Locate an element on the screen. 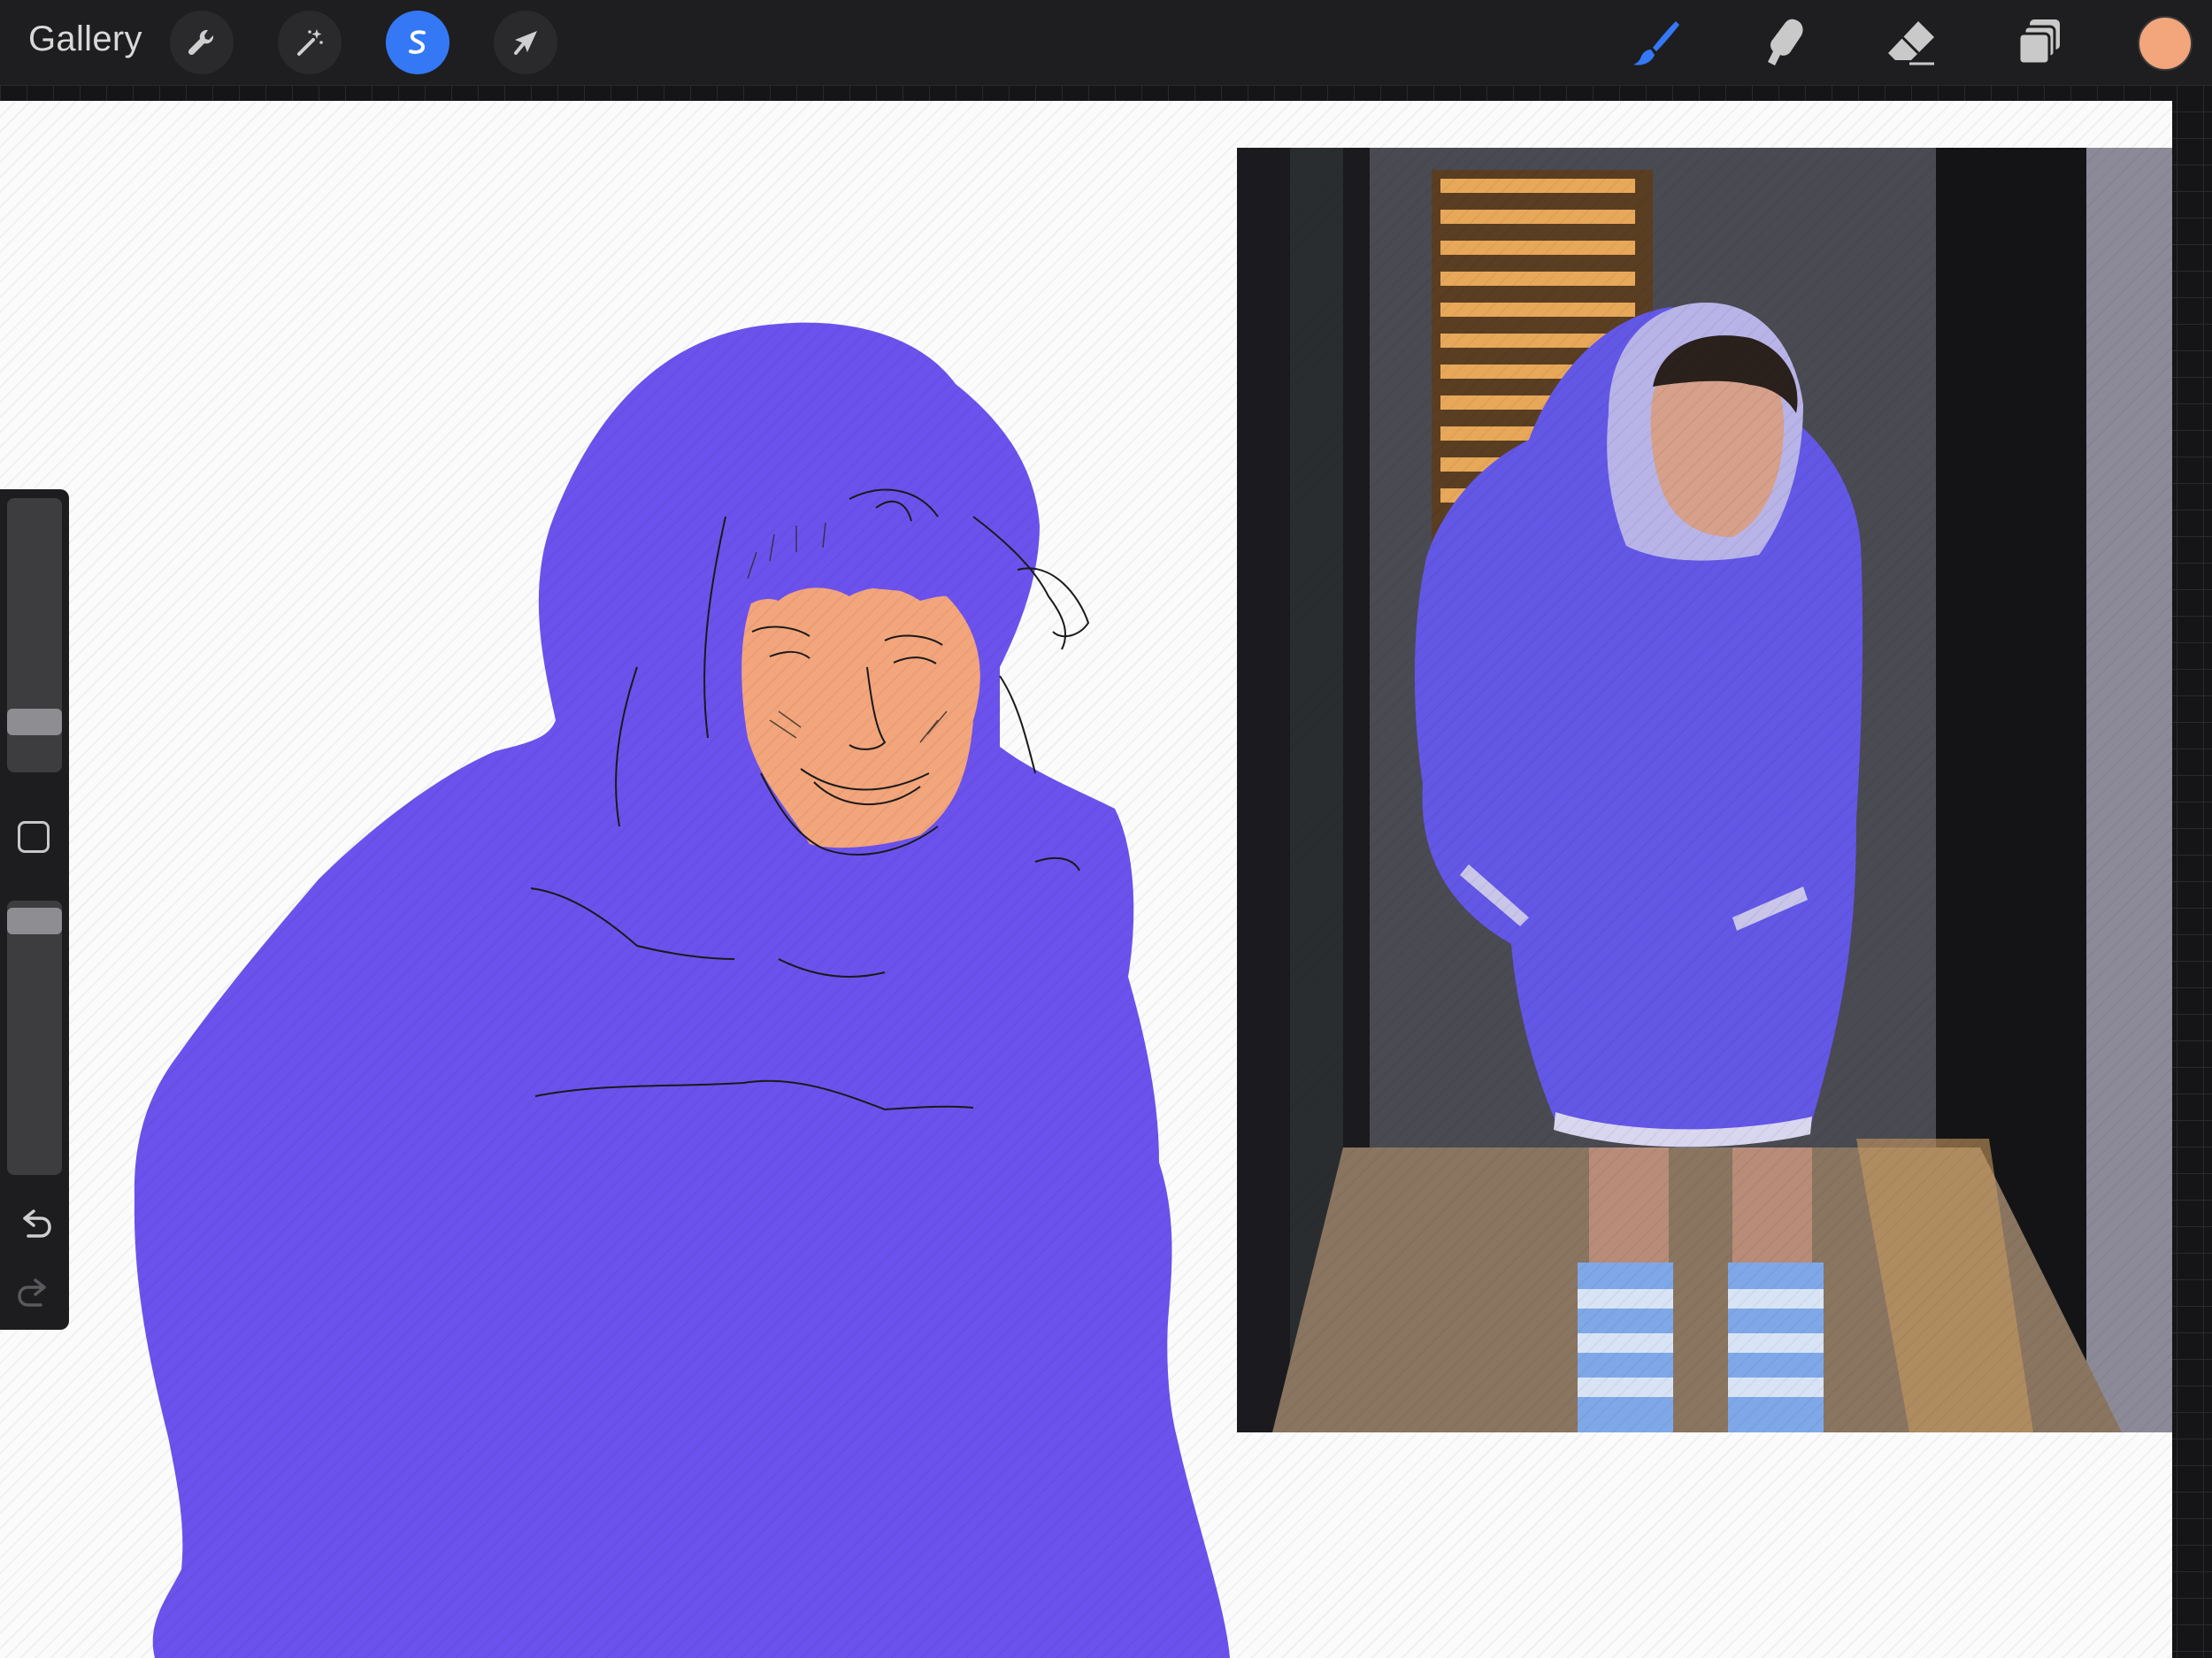 The width and height of the screenshot is (2212, 1658). eraser-button is located at coordinates (1912, 43).